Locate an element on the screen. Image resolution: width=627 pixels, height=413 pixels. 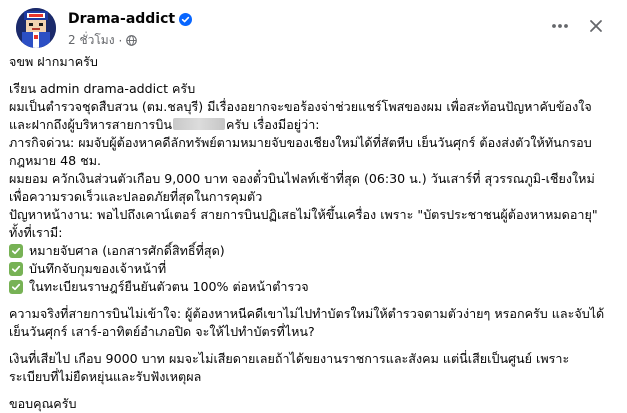
list-item-text: หมายจับศาล (เอกสารศักดิ์สิทธิ์ที่สุด) is located at coordinates (127, 250).